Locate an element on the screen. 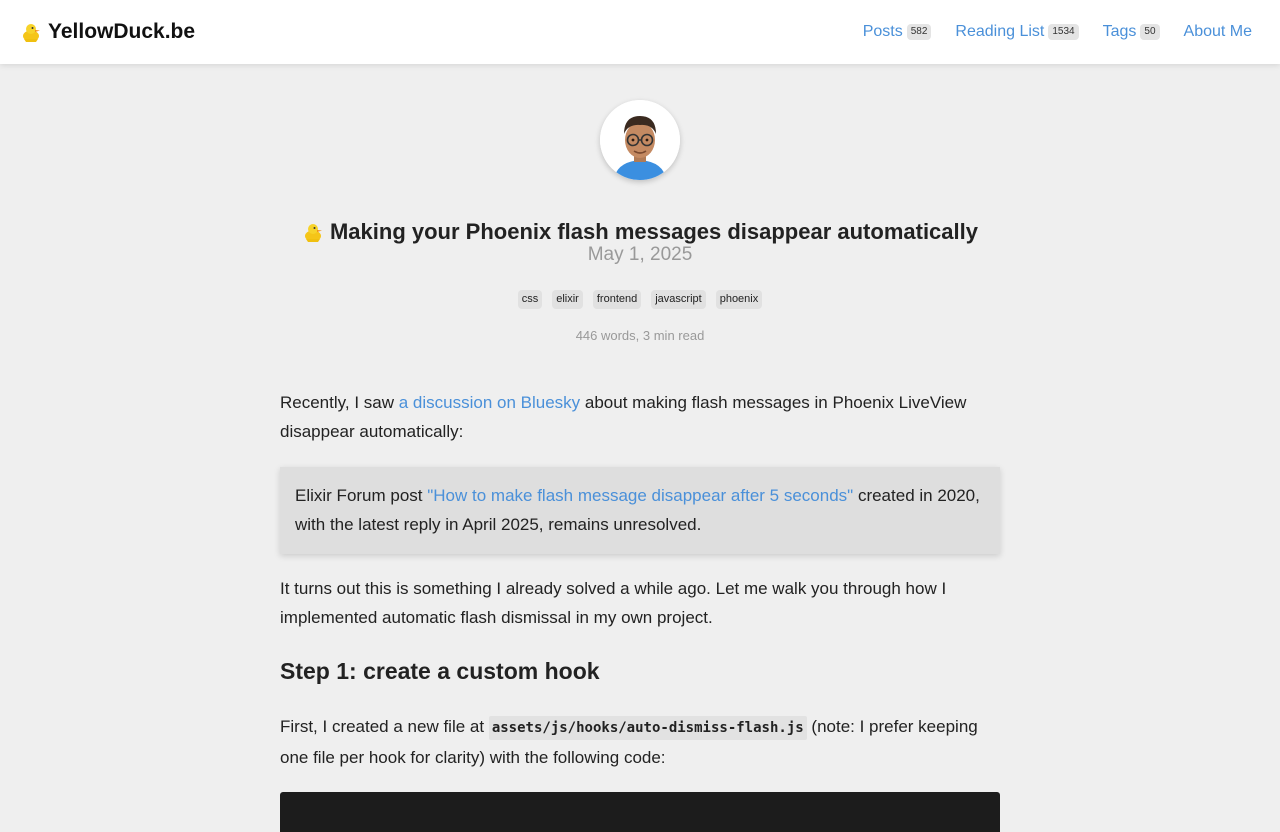 The image size is (1280, 832). nav-posts-label: Posts is located at coordinates (882, 31).